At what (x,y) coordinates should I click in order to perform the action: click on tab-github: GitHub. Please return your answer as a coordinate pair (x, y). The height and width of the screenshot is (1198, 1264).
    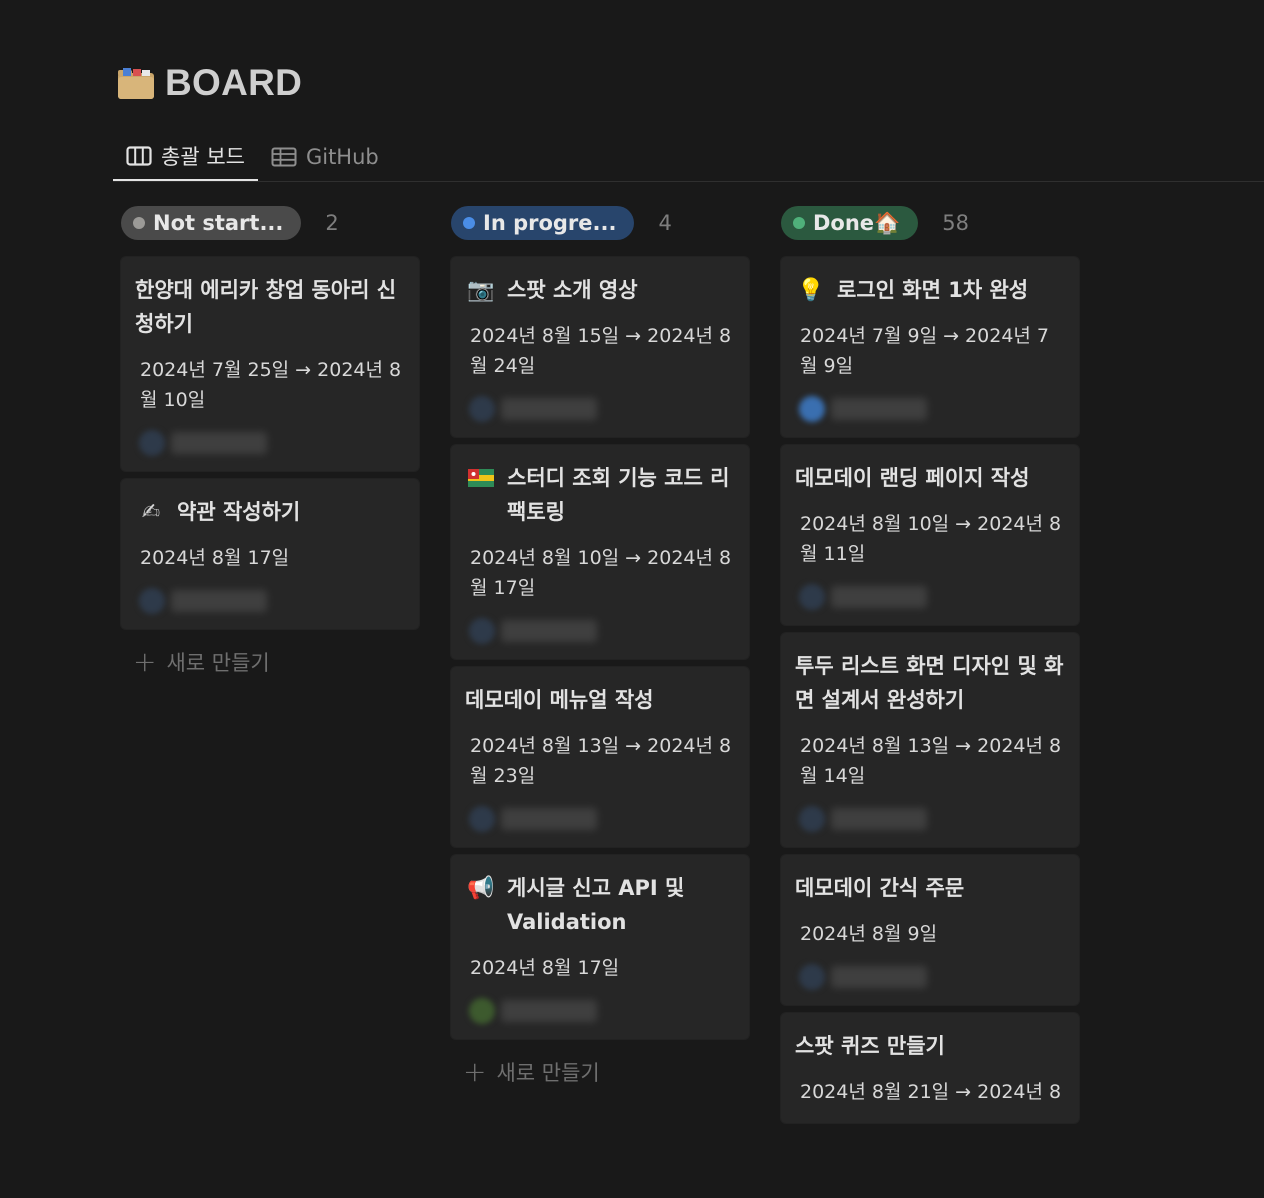
    Looking at the image, I should click on (325, 157).